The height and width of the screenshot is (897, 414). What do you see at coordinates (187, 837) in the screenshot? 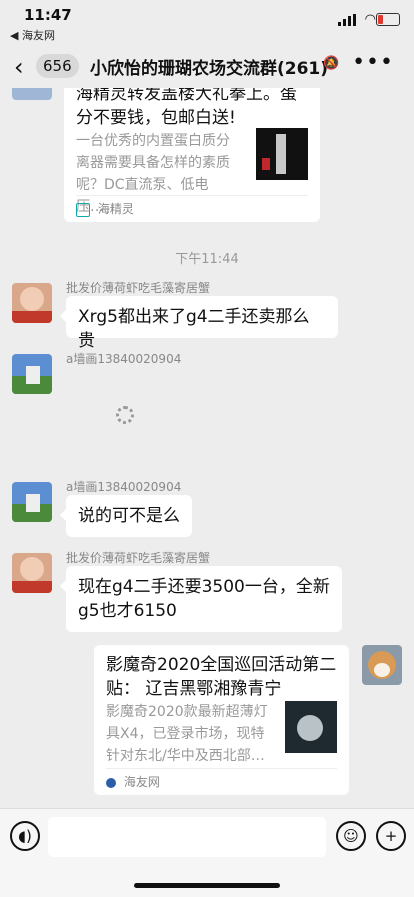
I see `message-input` at bounding box center [187, 837].